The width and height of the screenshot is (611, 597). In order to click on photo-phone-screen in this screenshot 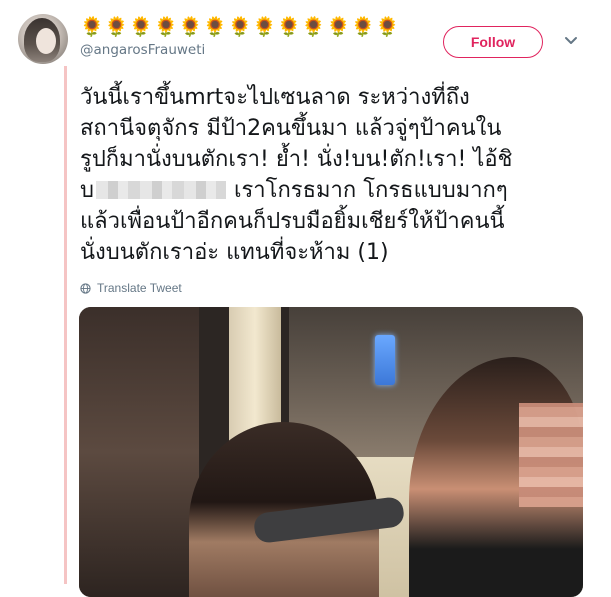, I will do `click(385, 360)`.